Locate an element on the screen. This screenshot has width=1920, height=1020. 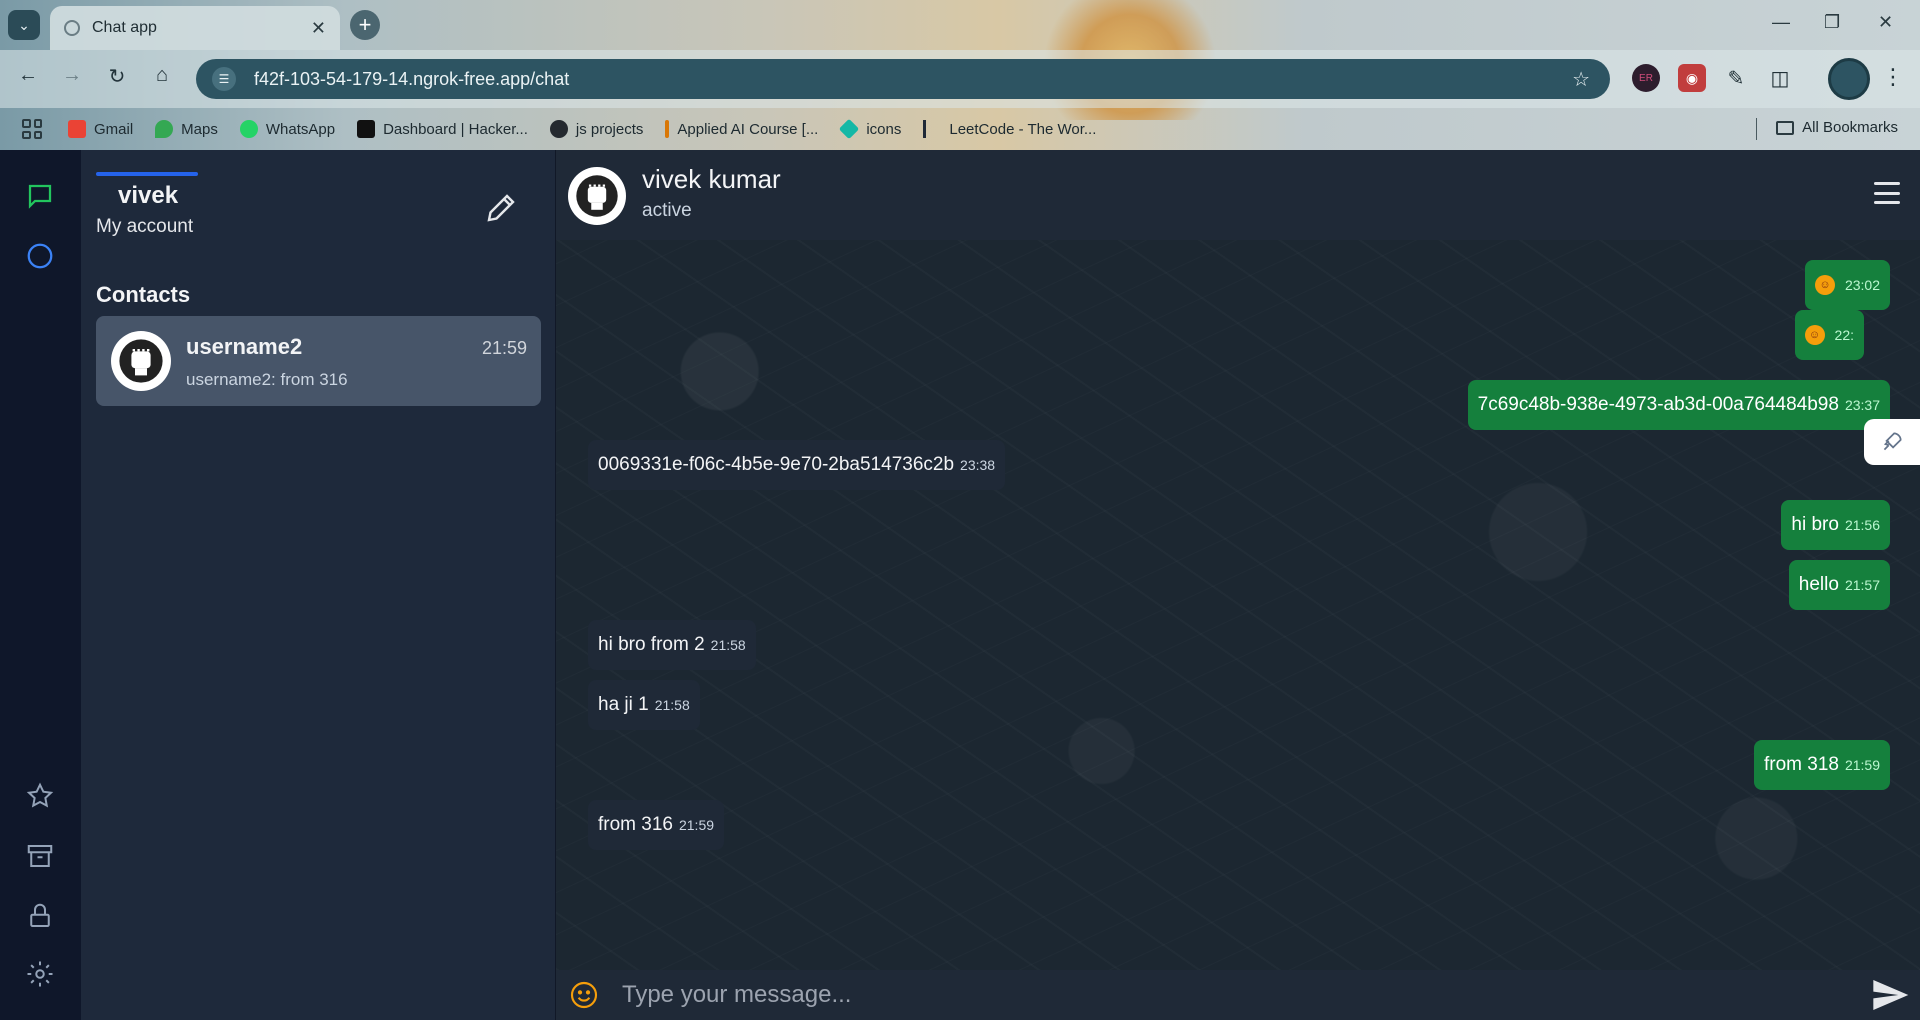
window-close-icon: ✕ is located at coordinates (1885, 22).